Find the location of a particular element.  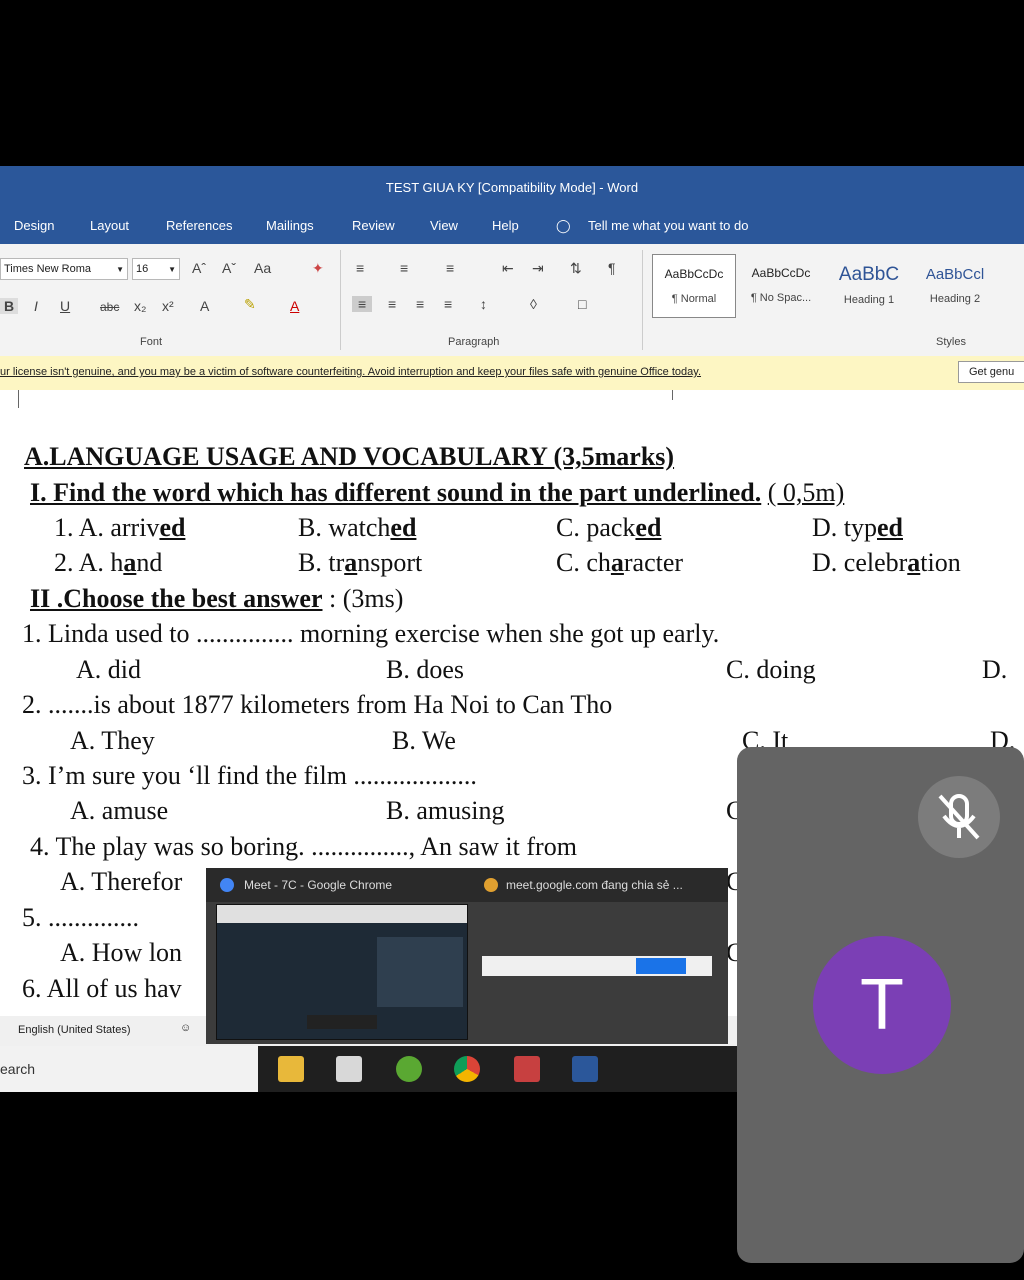

align-center-icon: ≡ is located at coordinates (392, 304).